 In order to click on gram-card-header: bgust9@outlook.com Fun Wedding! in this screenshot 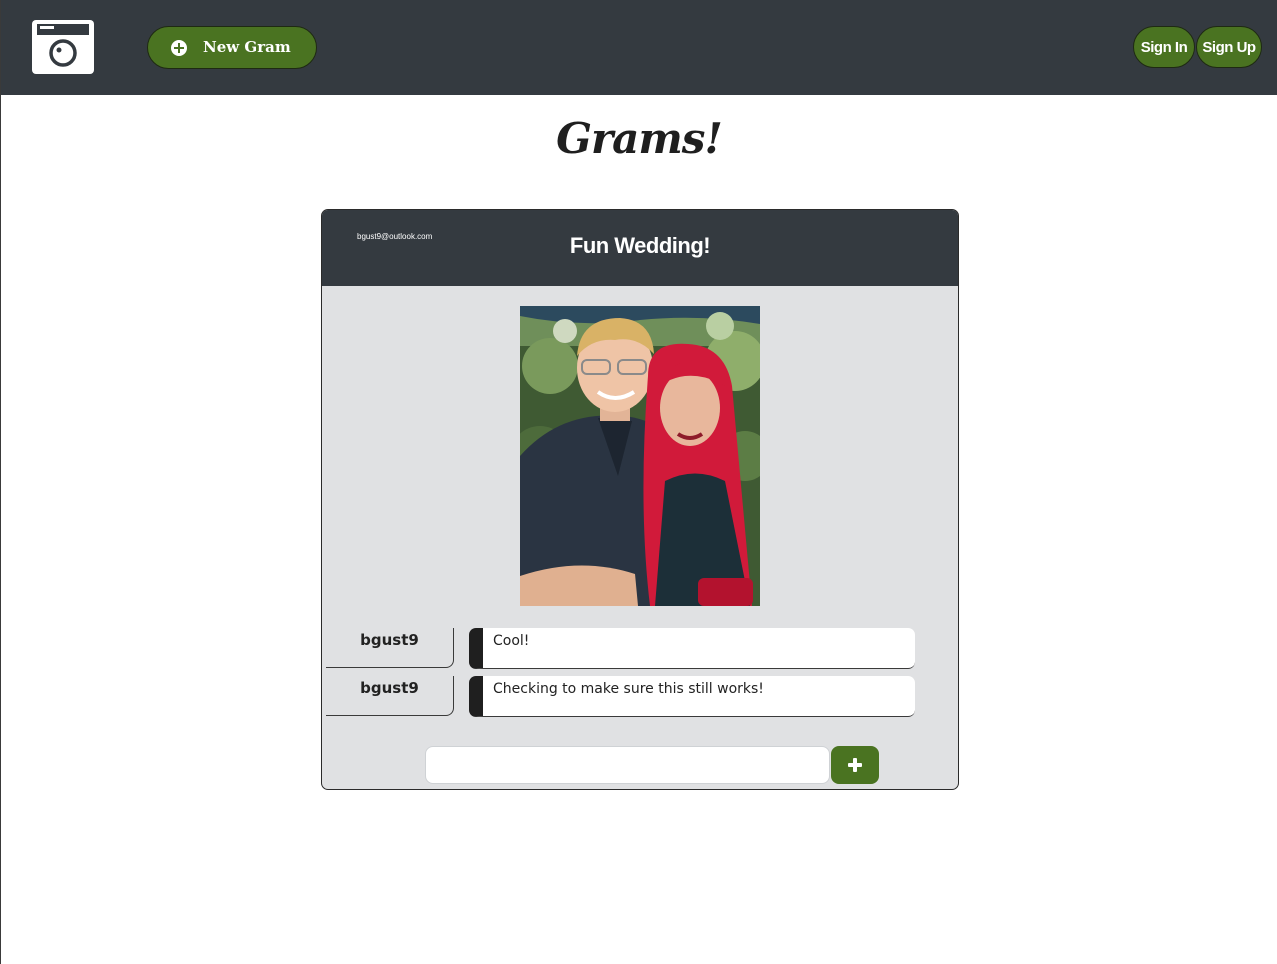, I will do `click(640, 248)`.